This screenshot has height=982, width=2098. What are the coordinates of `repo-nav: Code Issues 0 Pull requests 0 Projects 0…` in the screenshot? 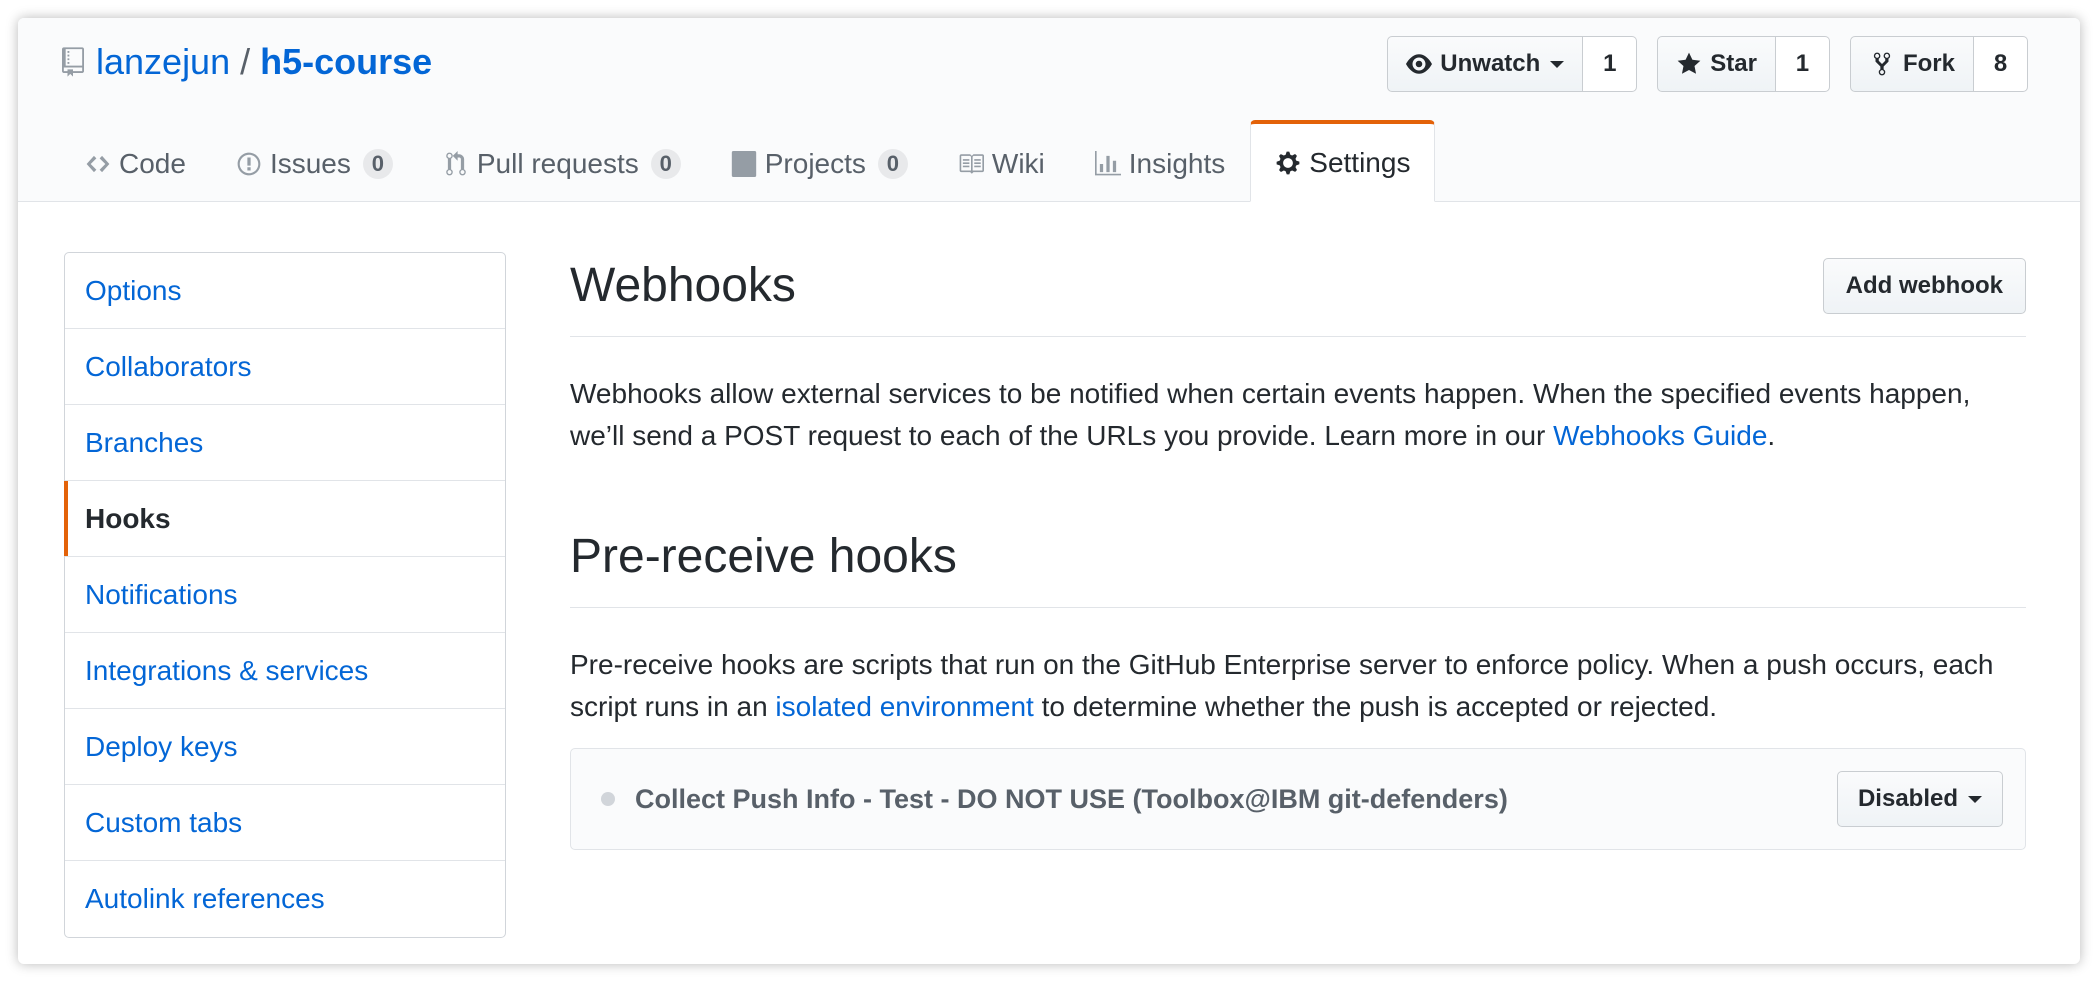 It's located at (760, 161).